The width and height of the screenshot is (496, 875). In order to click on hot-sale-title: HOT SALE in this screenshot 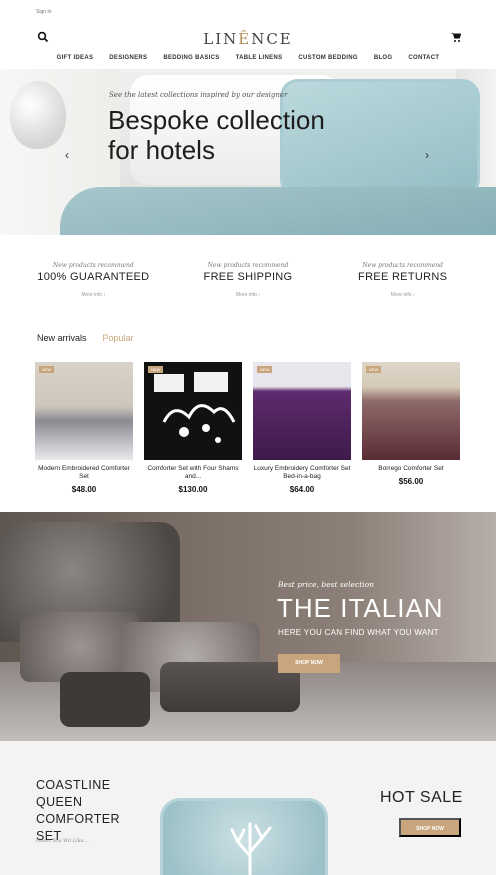, I will do `click(421, 797)`.